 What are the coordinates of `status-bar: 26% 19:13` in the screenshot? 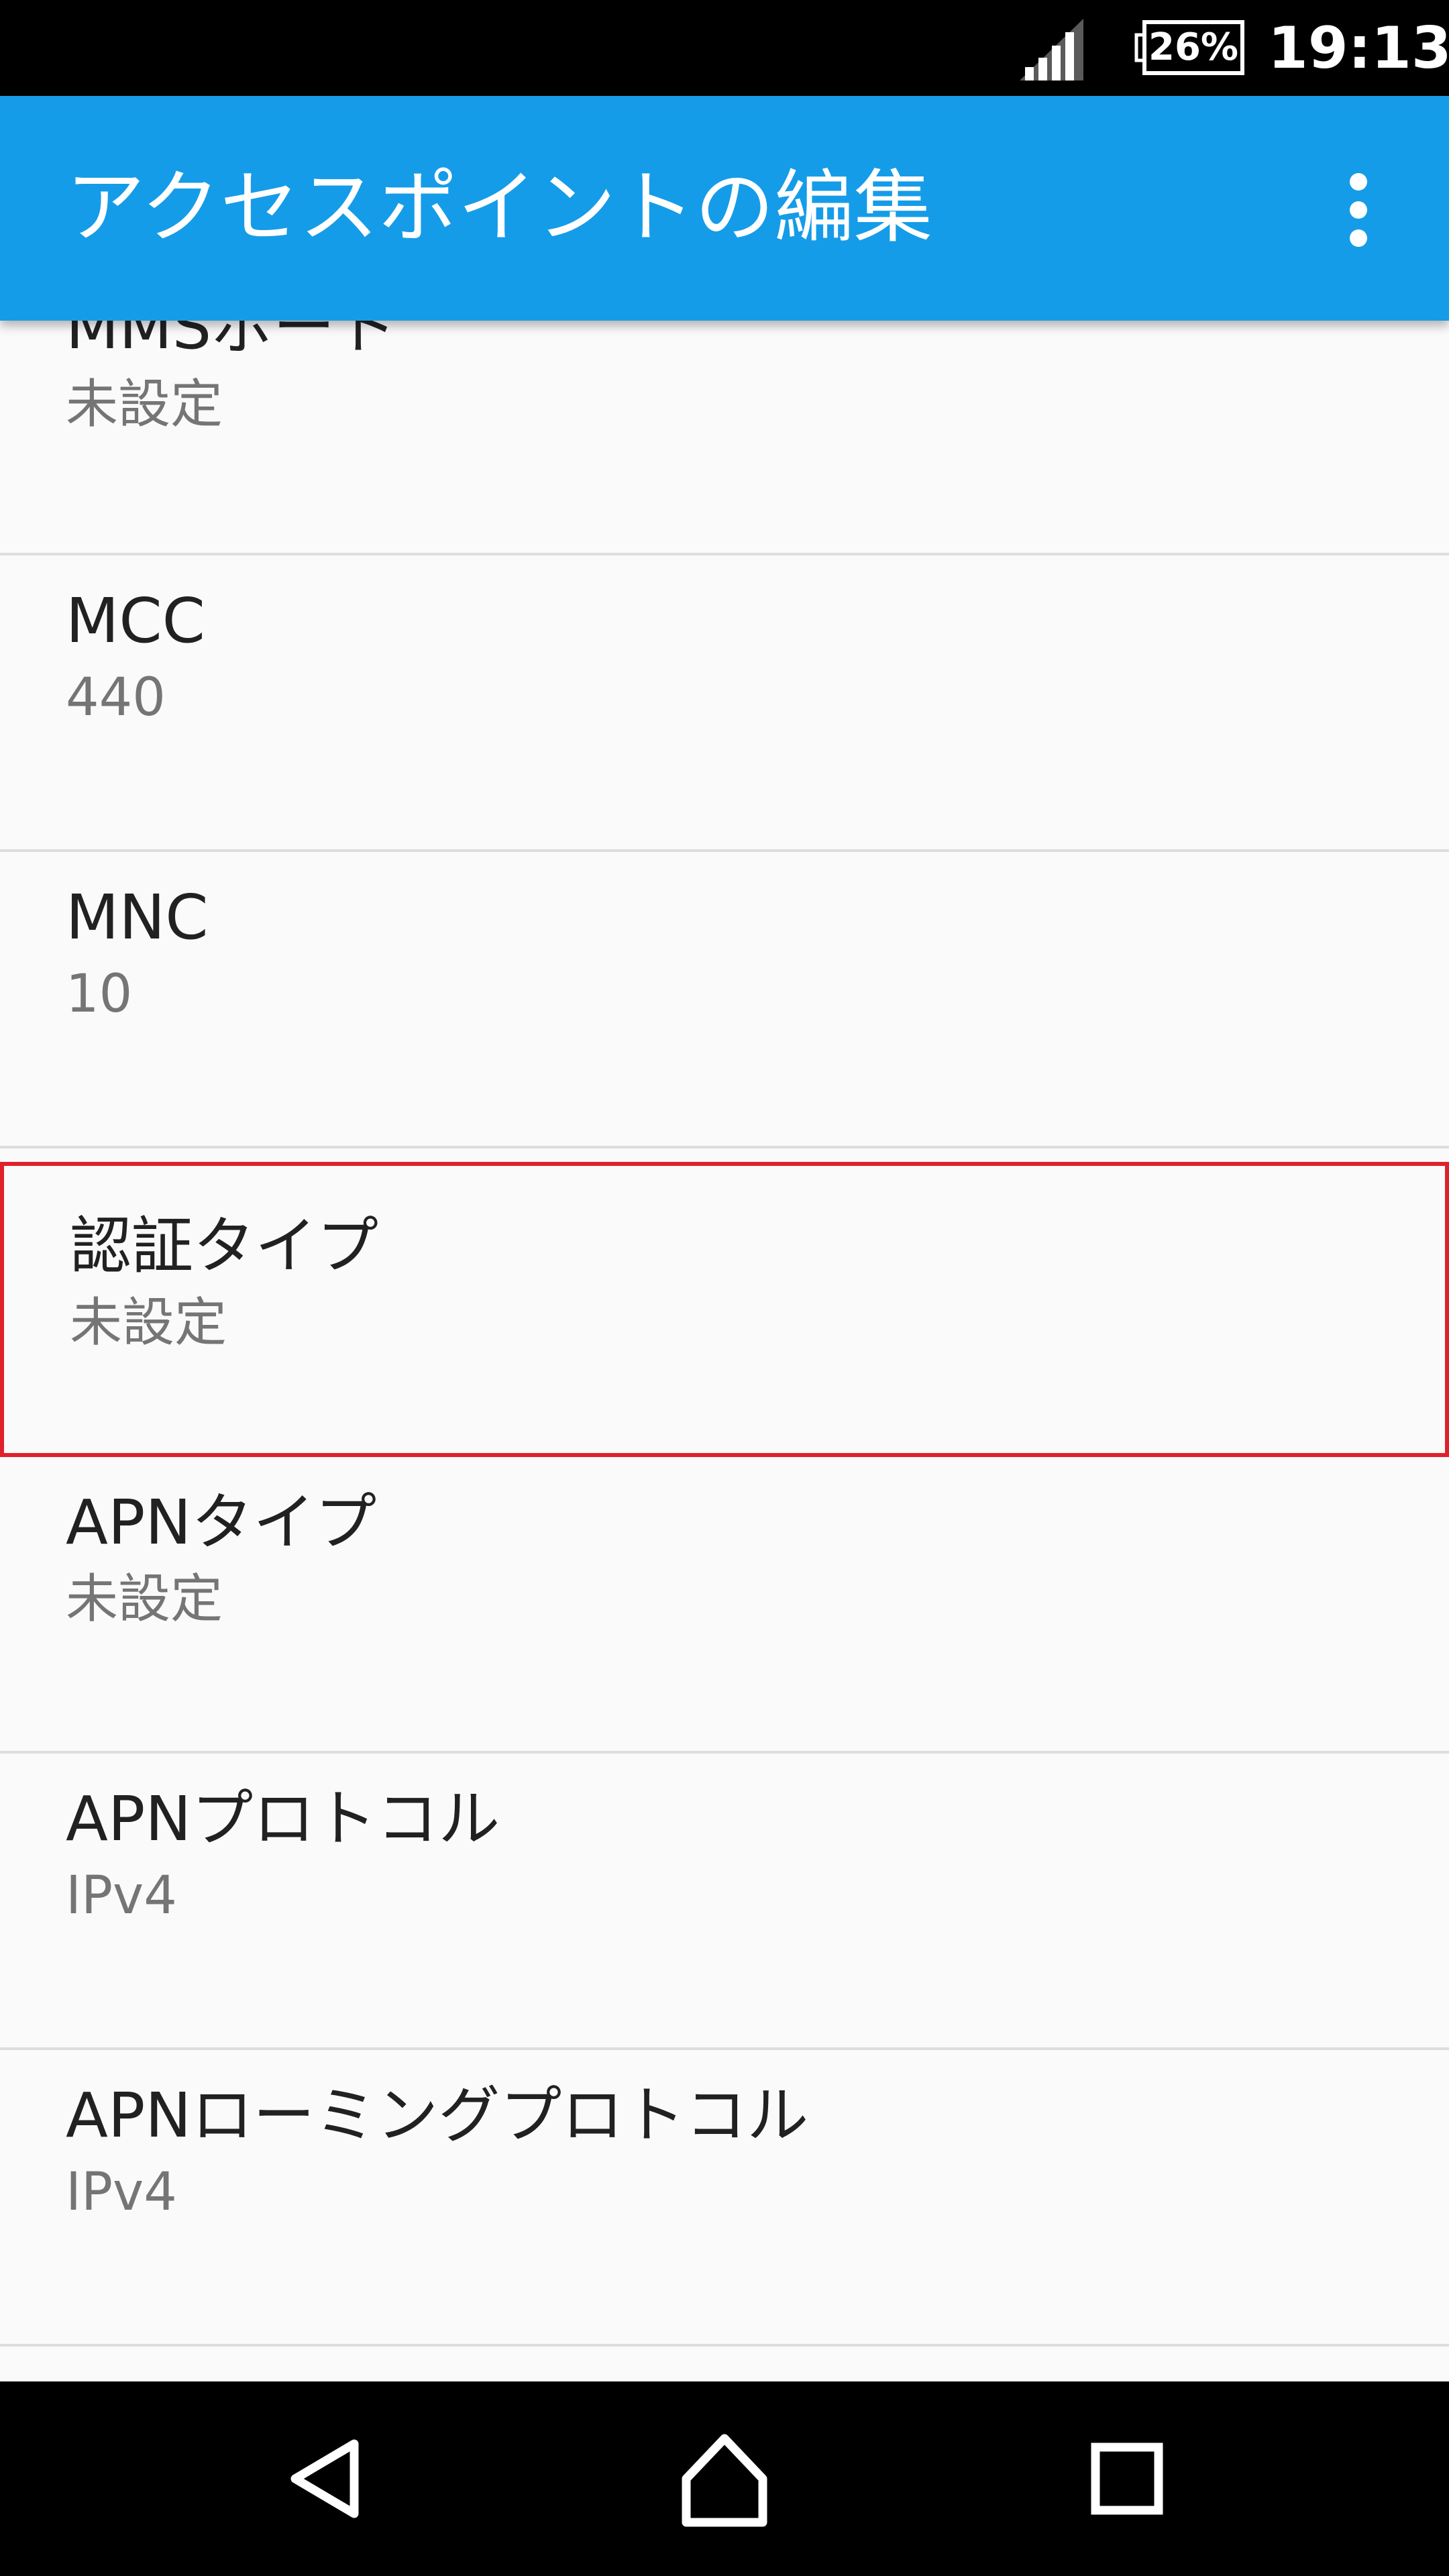 It's located at (724, 48).